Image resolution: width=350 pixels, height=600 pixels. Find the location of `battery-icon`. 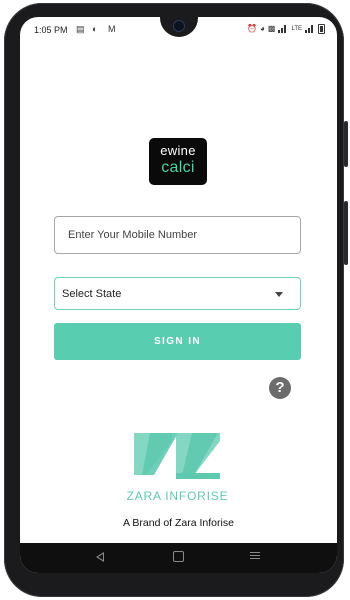

battery-icon is located at coordinates (321, 29).